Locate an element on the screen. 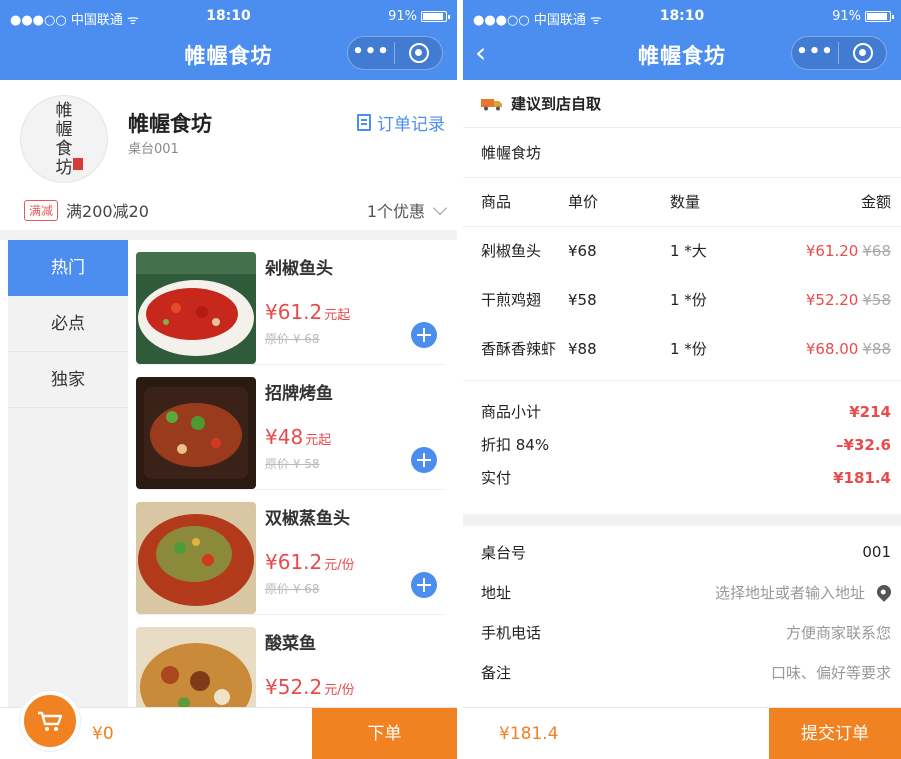  phone-row: 手机电话 方便商家联系您 is located at coordinates (686, 632).